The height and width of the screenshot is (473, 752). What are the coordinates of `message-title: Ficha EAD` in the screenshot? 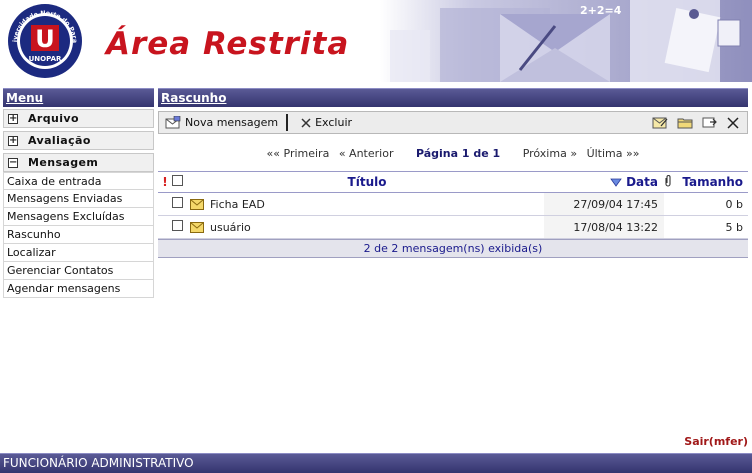 It's located at (377, 204).